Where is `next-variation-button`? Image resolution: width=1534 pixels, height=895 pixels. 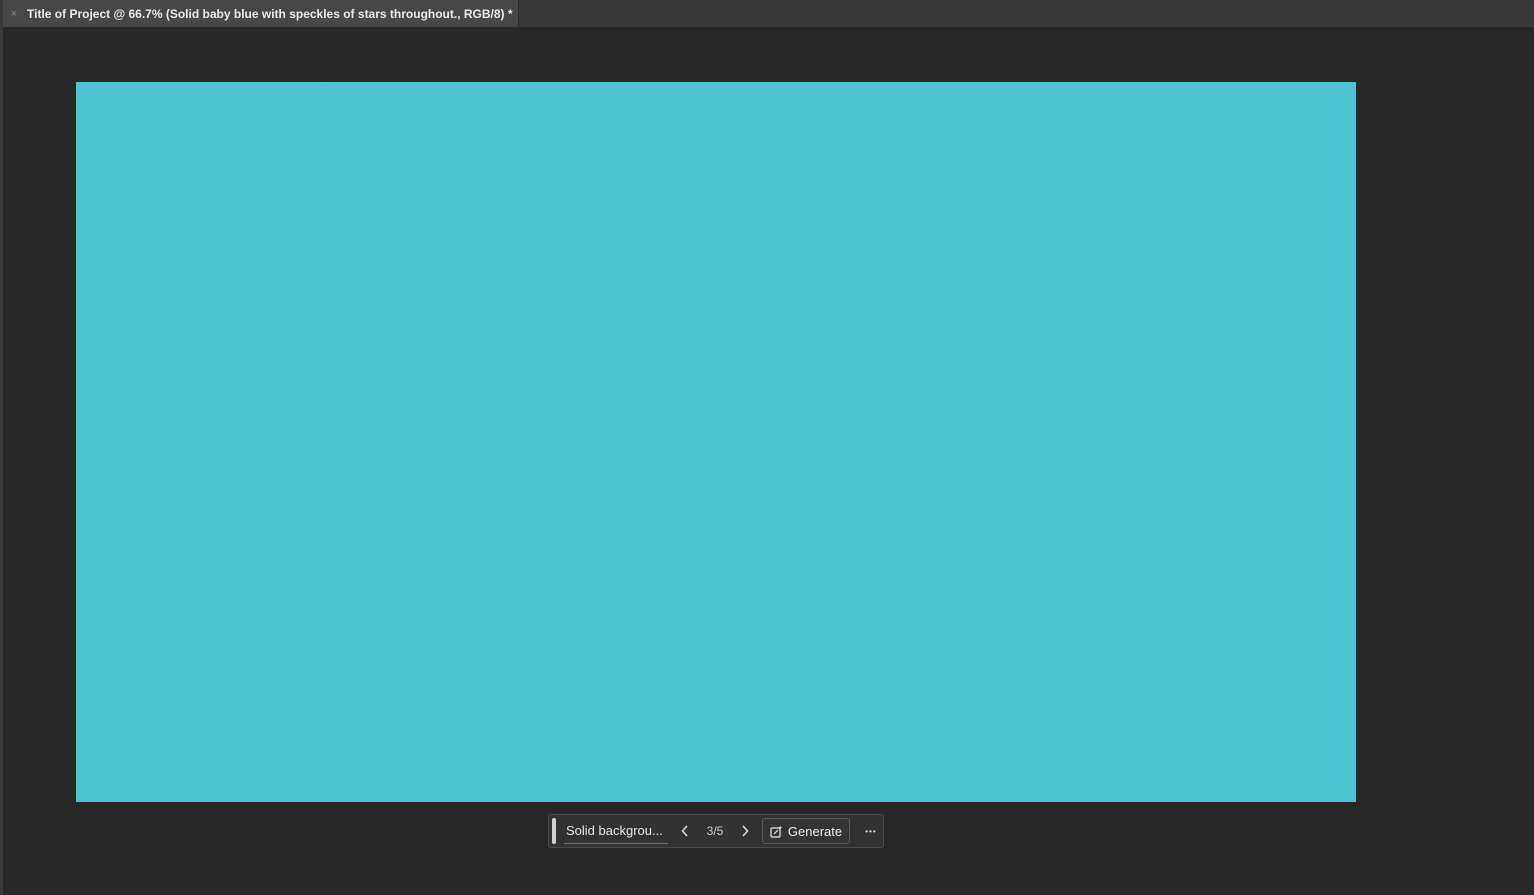
next-variation-button is located at coordinates (745, 831).